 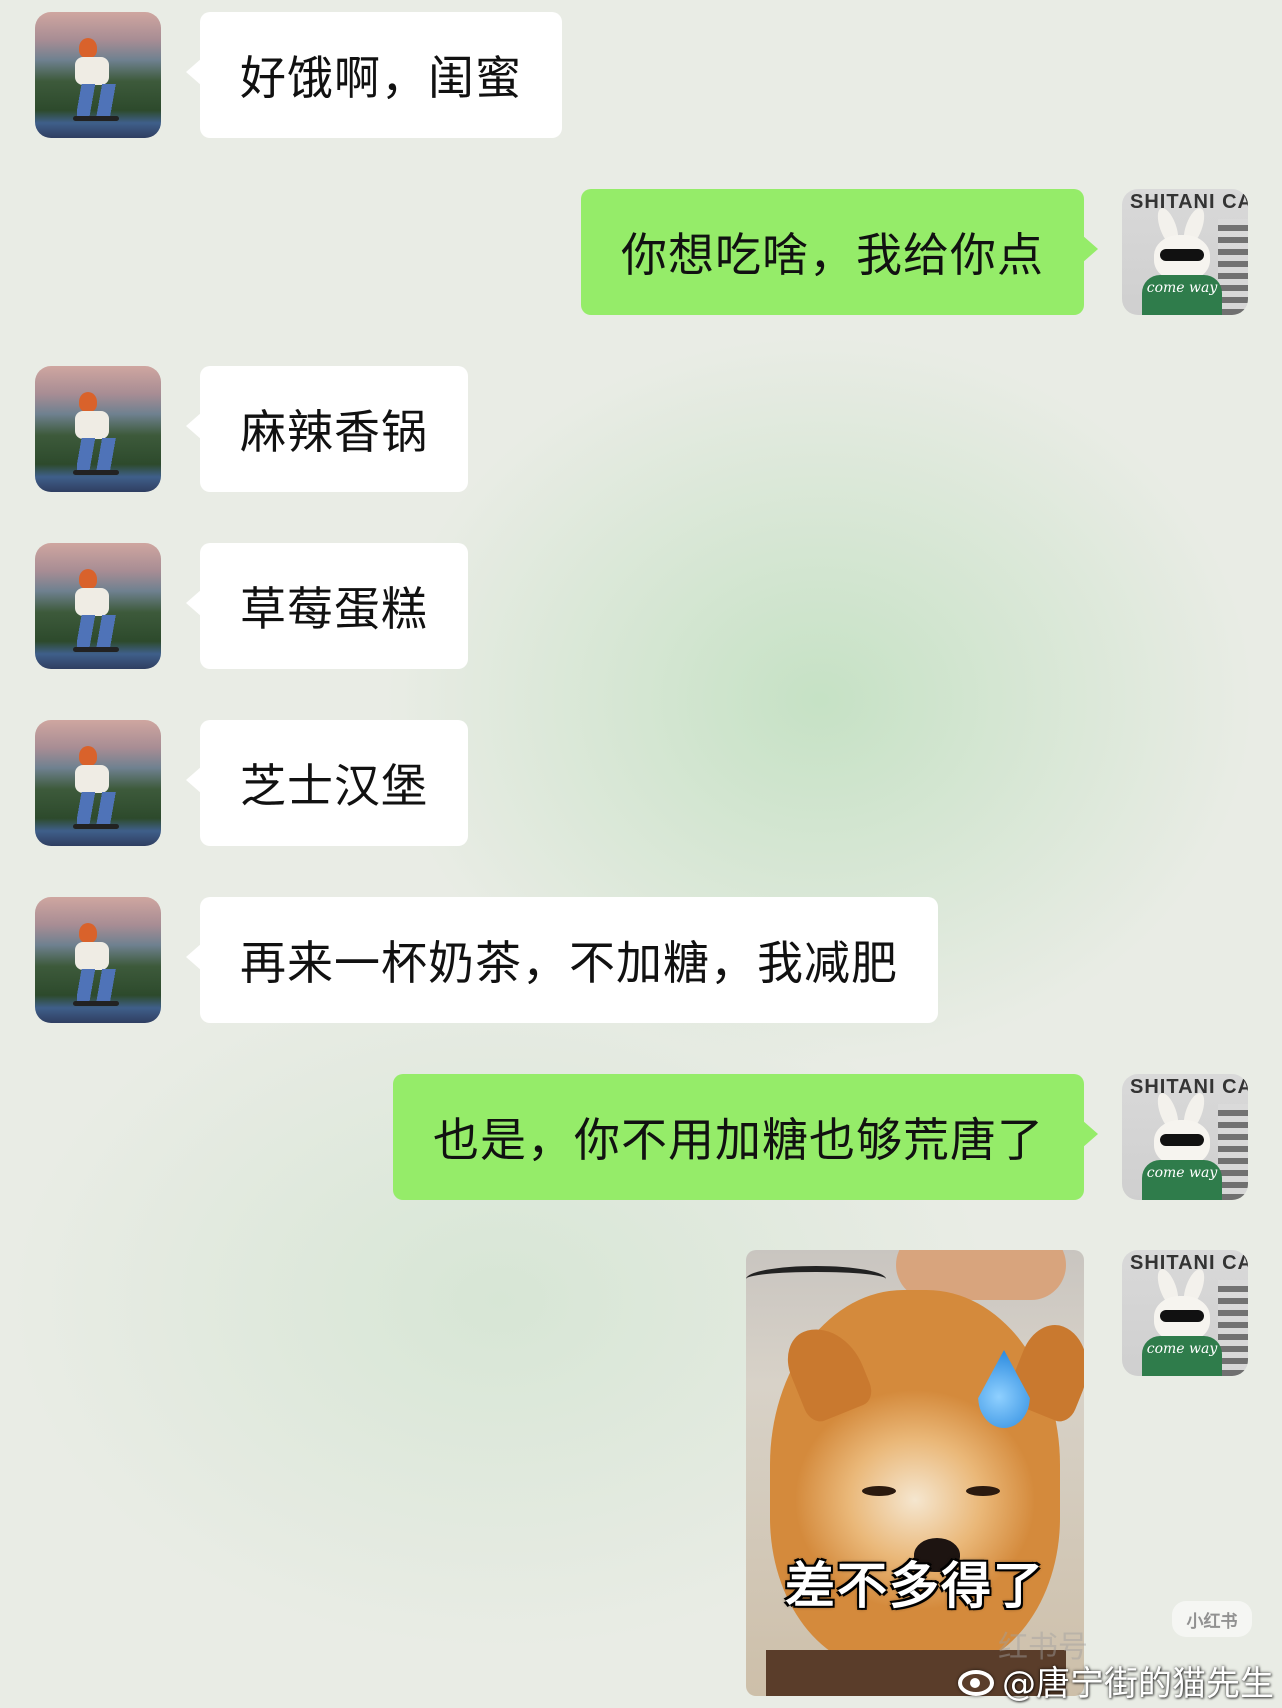 I want to click on weibo-icon, so click(x=977, y=1681).